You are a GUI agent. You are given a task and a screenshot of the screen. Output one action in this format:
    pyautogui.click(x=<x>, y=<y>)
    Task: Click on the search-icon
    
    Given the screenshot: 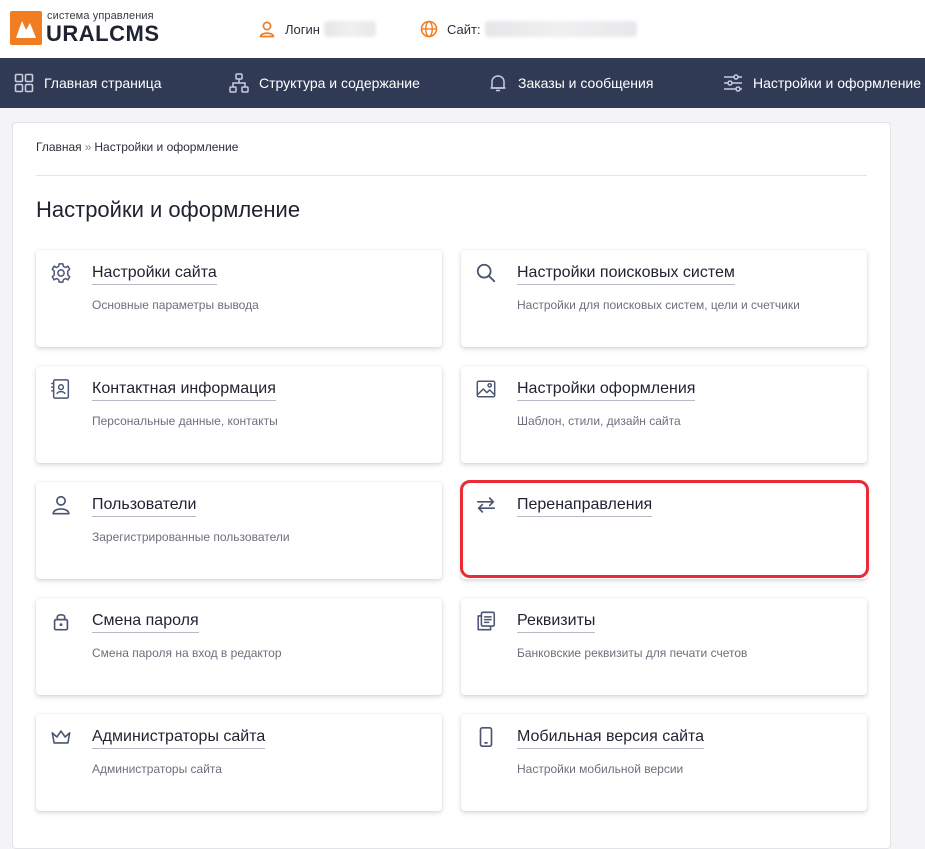 What is the action you would take?
    pyautogui.click(x=486, y=273)
    